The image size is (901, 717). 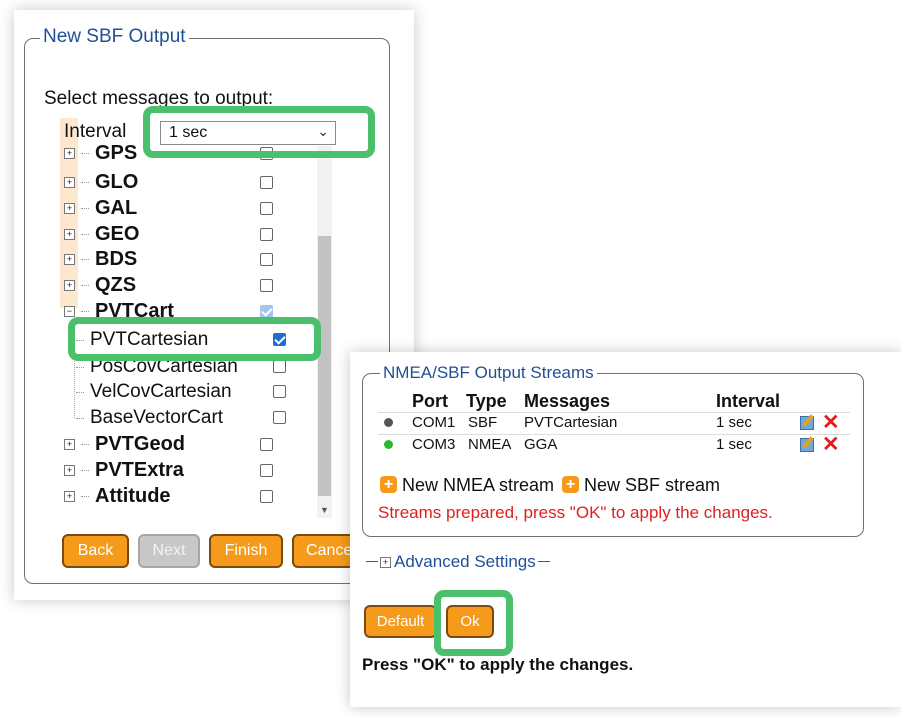 I want to click on tree-row-basevectorcart: BaseVectorCart, so click(x=149, y=418).